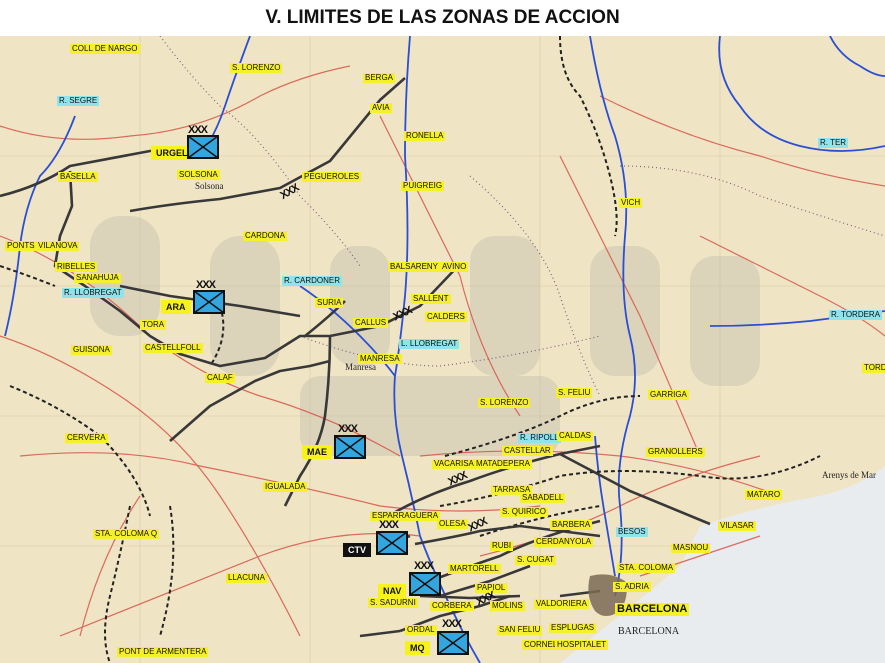 This screenshot has height=663, width=885. I want to click on river-segre-label: R. SEGRE, so click(78, 101).